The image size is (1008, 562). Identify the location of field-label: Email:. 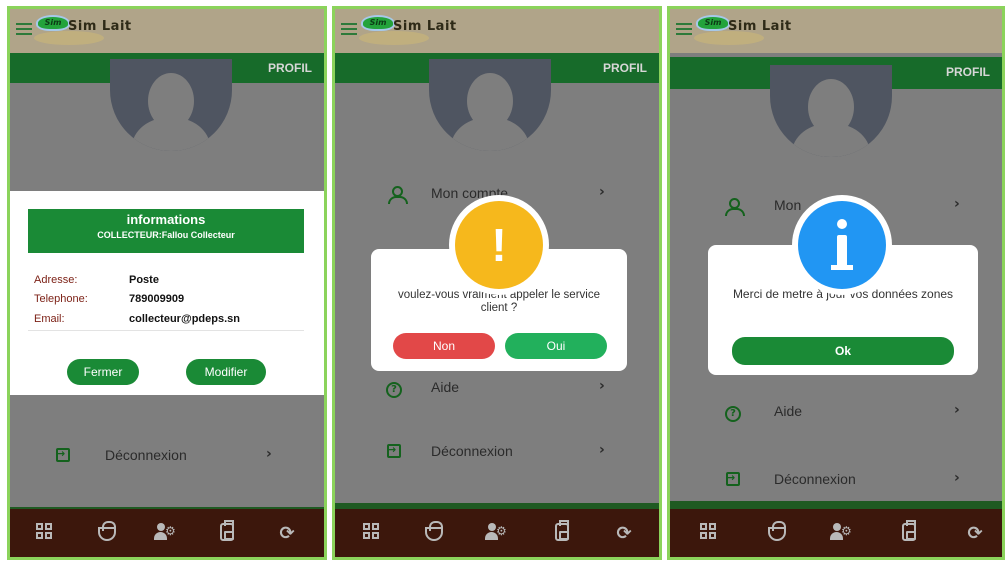
(49, 319).